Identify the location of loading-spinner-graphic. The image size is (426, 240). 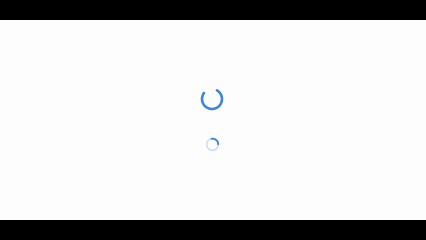
(212, 99).